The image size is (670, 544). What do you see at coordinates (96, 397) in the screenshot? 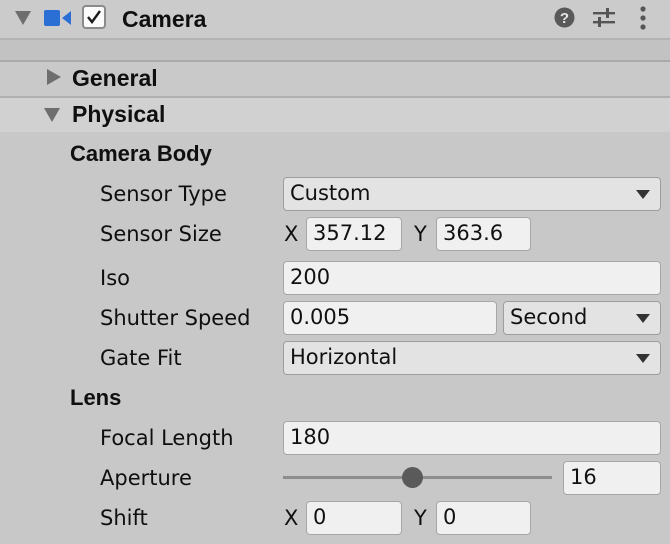
I see `lens-header: Lens` at bounding box center [96, 397].